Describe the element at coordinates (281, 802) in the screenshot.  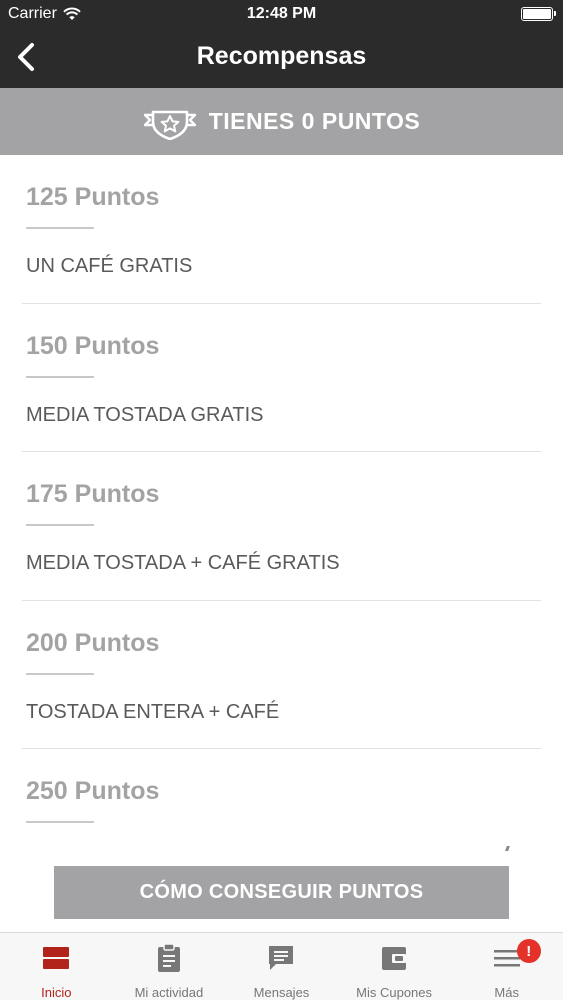
I see `reward-item: 250 Puntos` at that location.